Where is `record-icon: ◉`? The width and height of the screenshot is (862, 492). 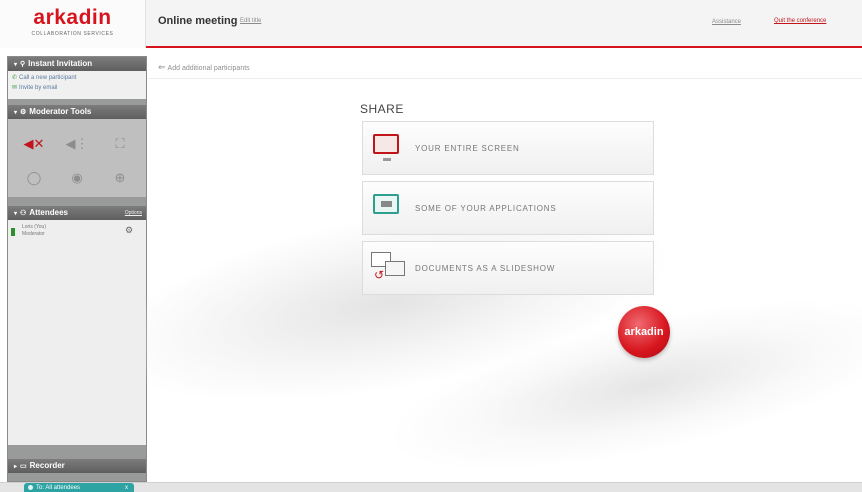
record-icon: ◉ is located at coordinates (77, 178).